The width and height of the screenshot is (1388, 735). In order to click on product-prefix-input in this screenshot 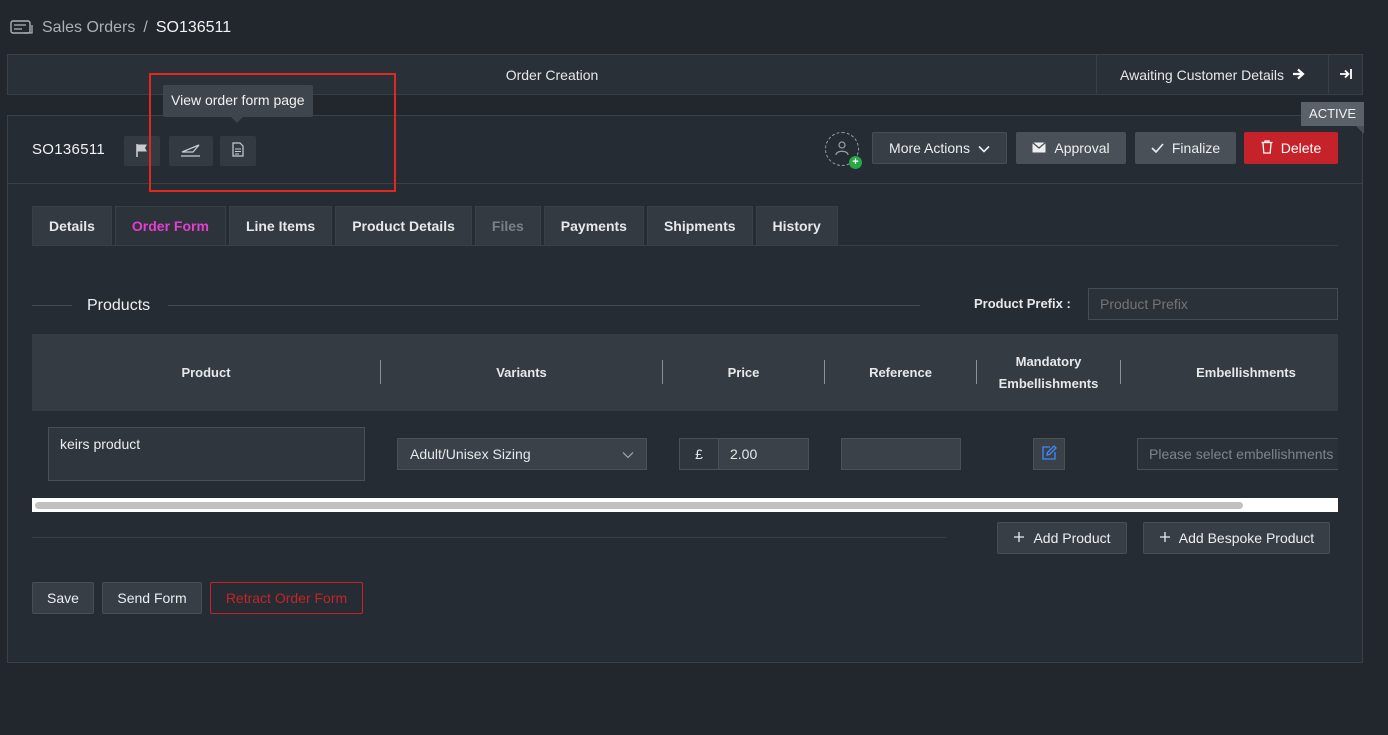, I will do `click(1213, 304)`.